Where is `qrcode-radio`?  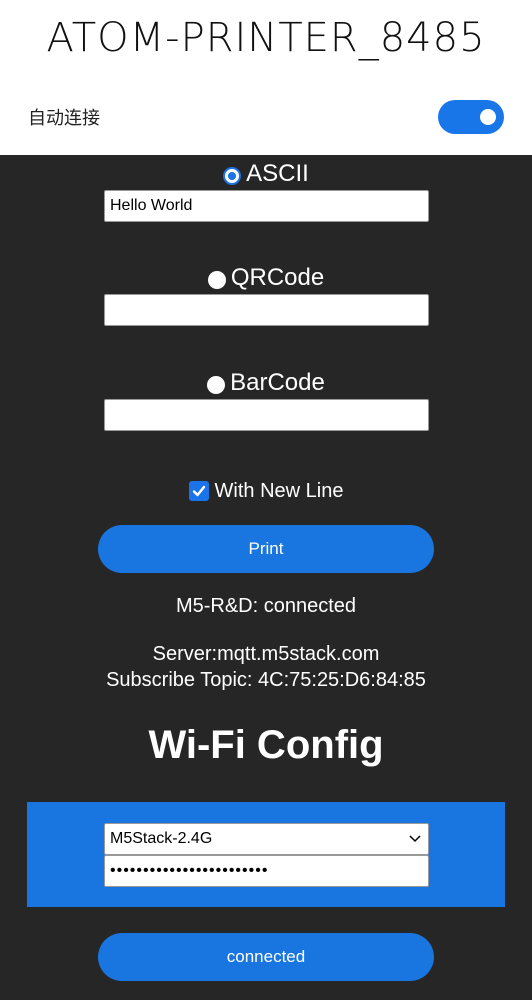 qrcode-radio is located at coordinates (216, 280).